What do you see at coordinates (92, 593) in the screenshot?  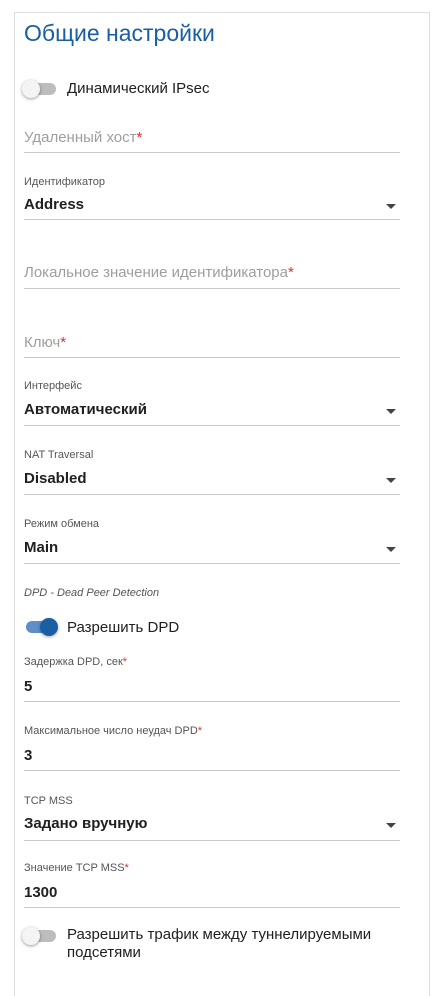 I see `dpd-section-label: DPD - Dead Peer Detection` at bounding box center [92, 593].